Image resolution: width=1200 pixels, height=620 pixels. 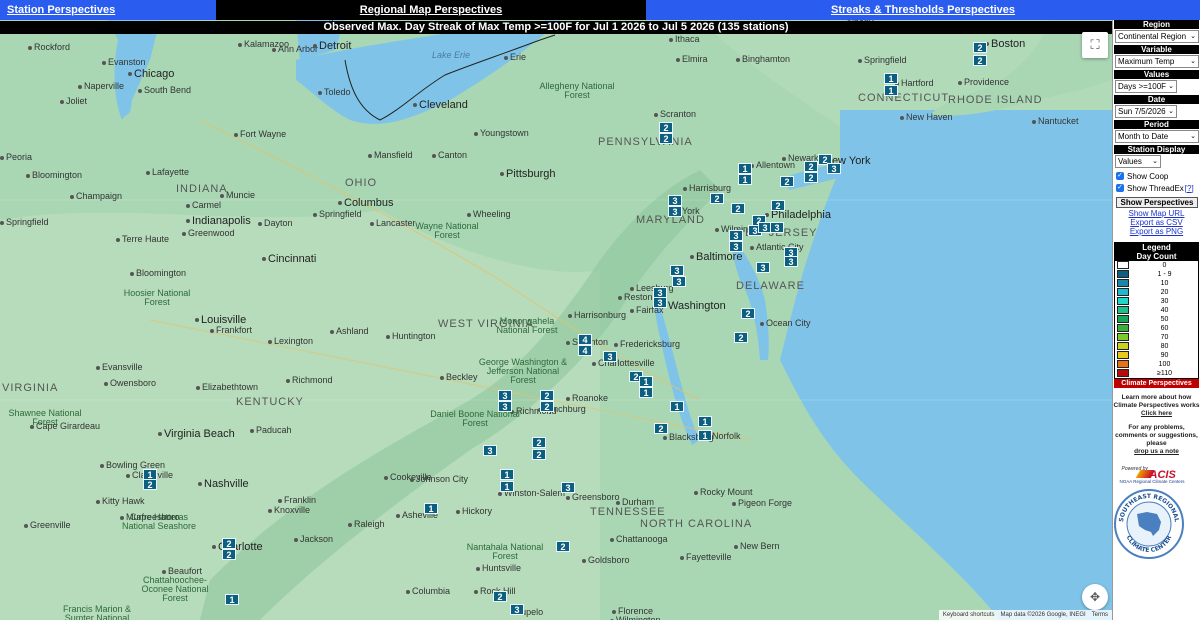 I want to click on click-here-link: Click here, so click(x=1156, y=413).